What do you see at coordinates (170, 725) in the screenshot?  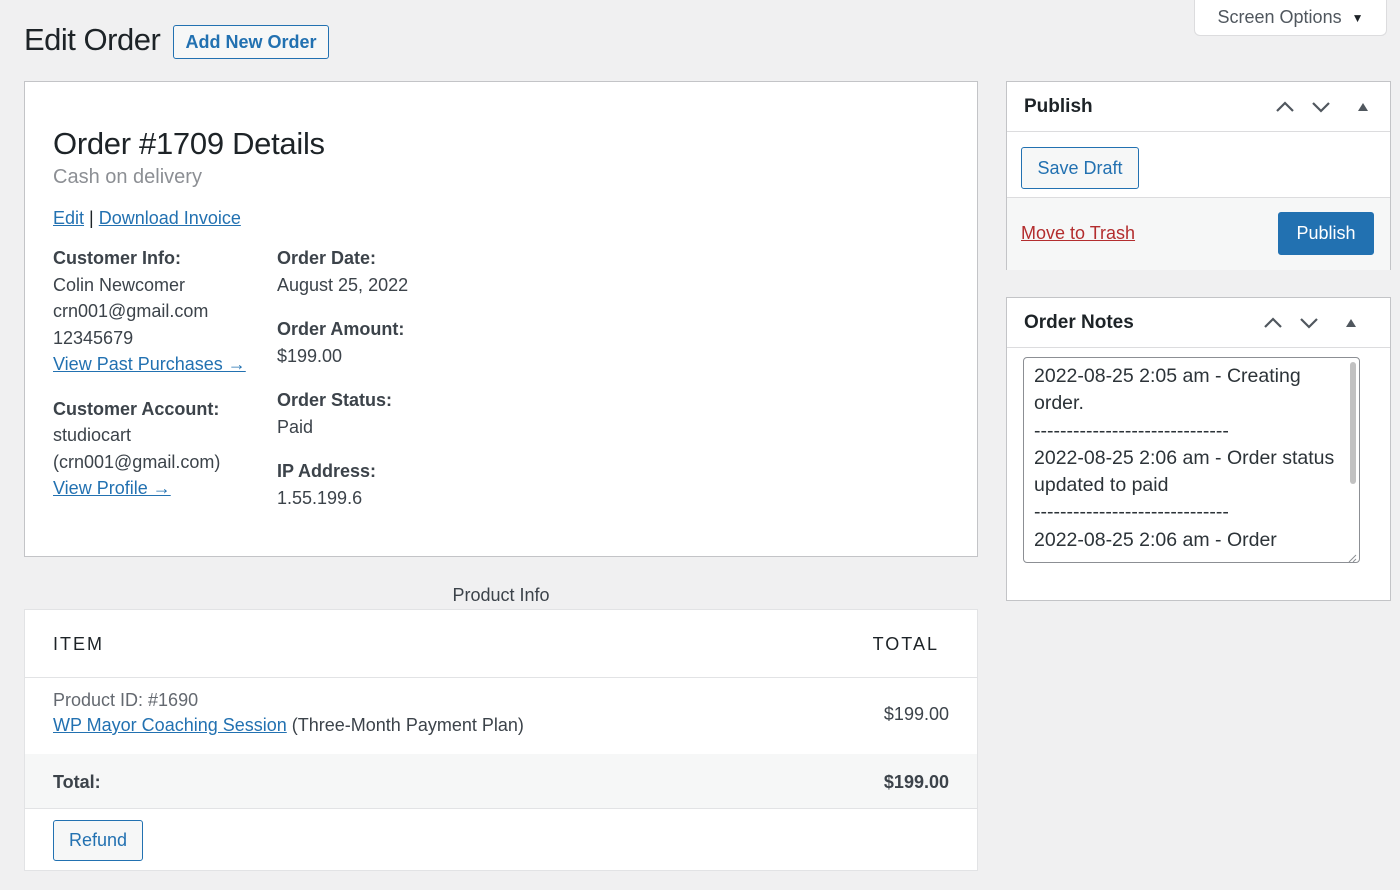 I see `product-link: WP Mayor Coaching Session` at bounding box center [170, 725].